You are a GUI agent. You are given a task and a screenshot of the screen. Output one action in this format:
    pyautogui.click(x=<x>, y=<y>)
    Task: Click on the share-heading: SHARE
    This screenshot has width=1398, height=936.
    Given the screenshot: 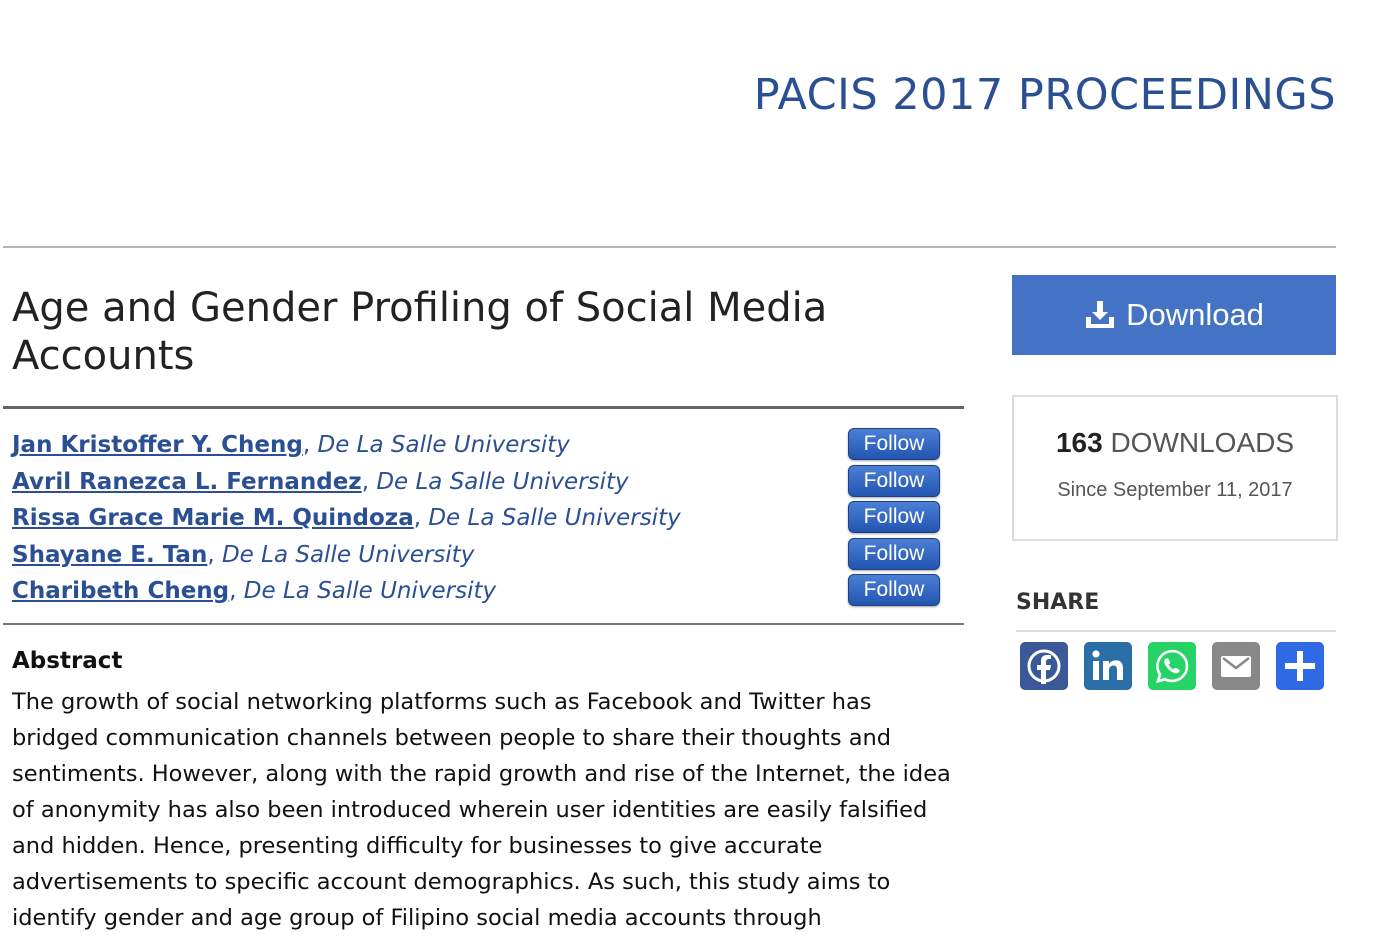 What is the action you would take?
    pyautogui.click(x=1057, y=602)
    